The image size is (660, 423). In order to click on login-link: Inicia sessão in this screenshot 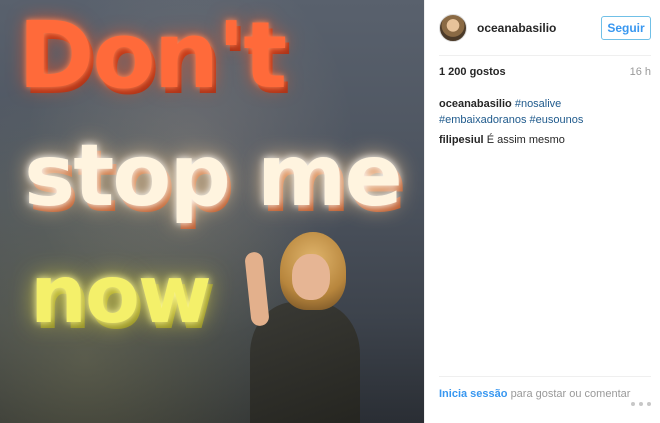, I will do `click(473, 394)`.